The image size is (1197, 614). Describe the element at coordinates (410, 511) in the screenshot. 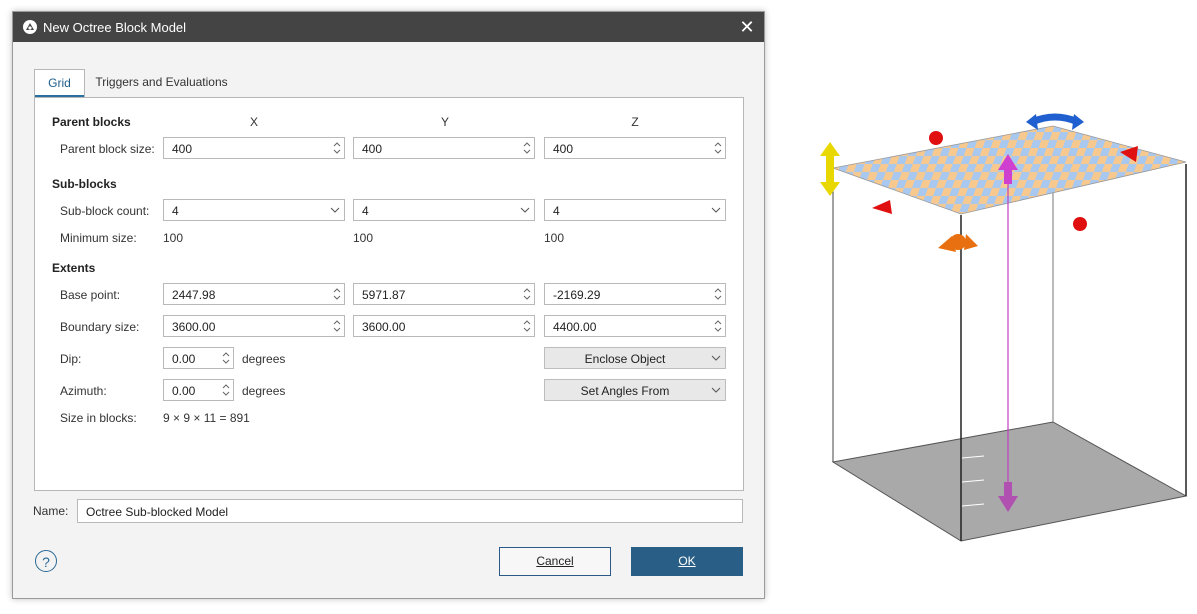

I see `name-input: Octree Sub-blocked Model` at that location.